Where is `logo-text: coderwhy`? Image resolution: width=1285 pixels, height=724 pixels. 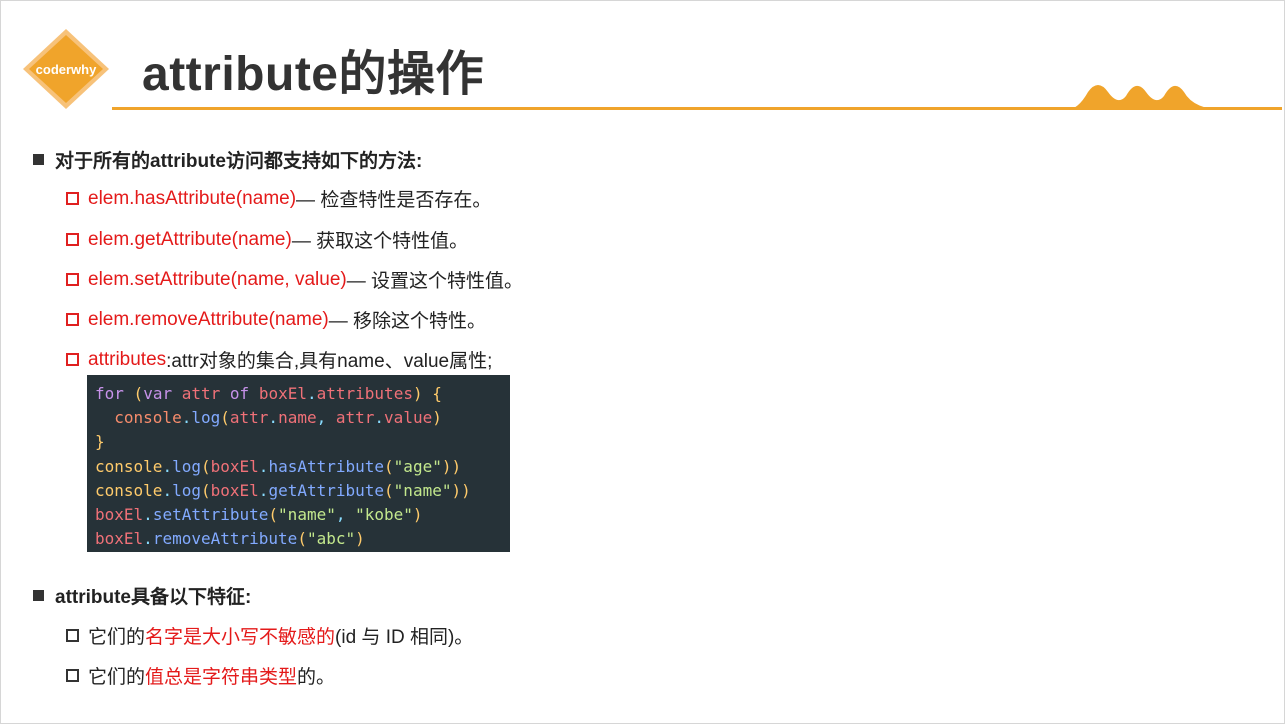
logo-text: coderwhy is located at coordinates (66, 69).